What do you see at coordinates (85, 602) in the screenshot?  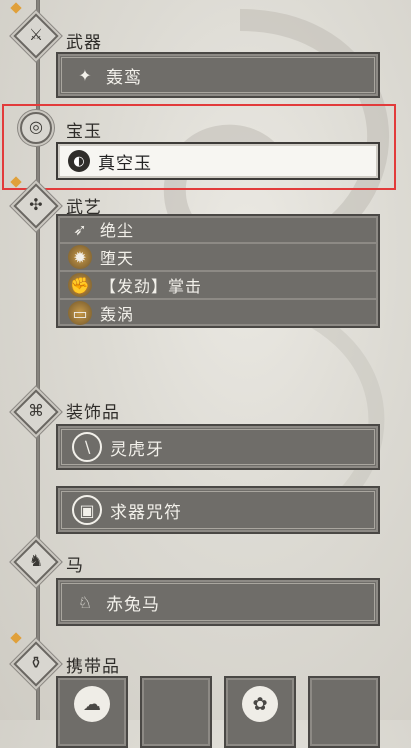 I see `red-hare-icon: ♘` at bounding box center [85, 602].